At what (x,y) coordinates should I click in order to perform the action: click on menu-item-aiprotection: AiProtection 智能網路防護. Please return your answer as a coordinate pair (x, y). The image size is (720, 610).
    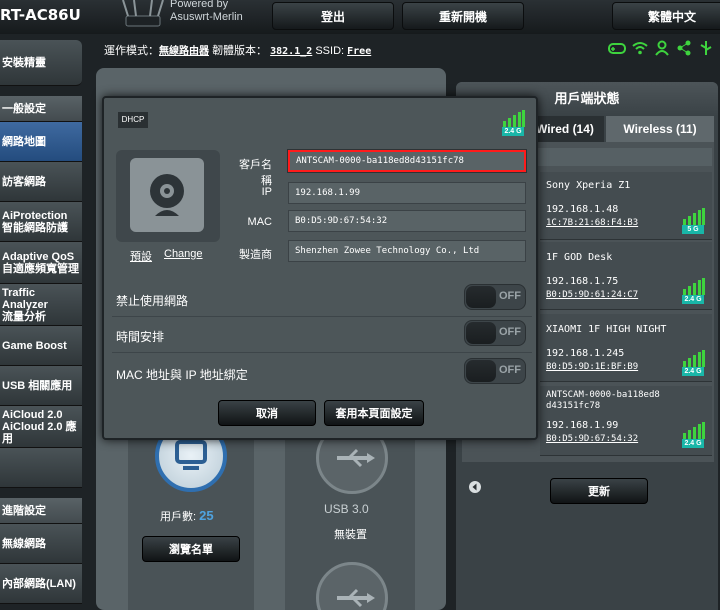
    Looking at the image, I should click on (41, 222).